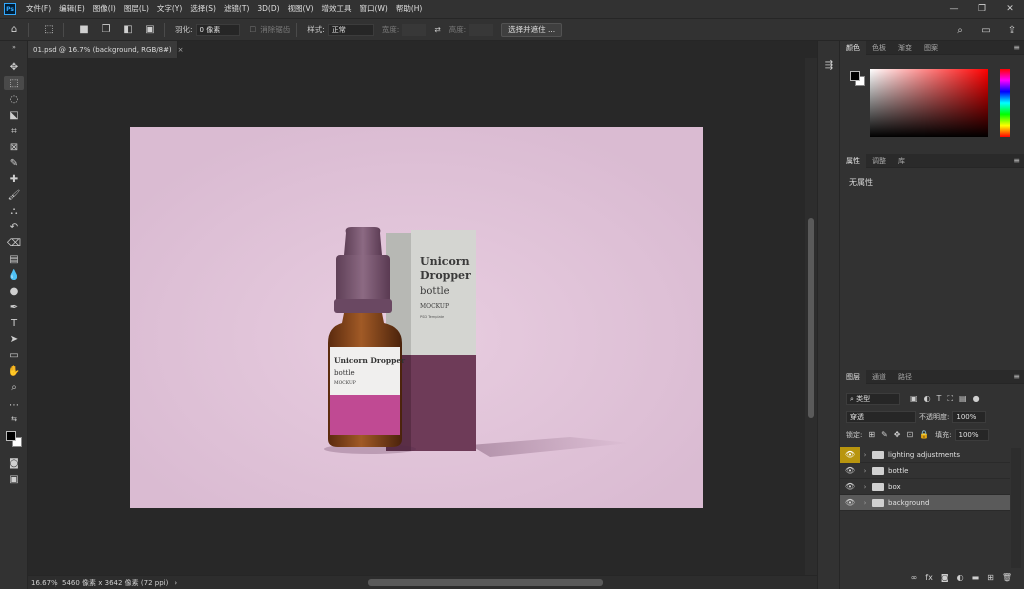 The height and width of the screenshot is (589, 1024). I want to click on menu-select: 选择(S), so click(203, 9).